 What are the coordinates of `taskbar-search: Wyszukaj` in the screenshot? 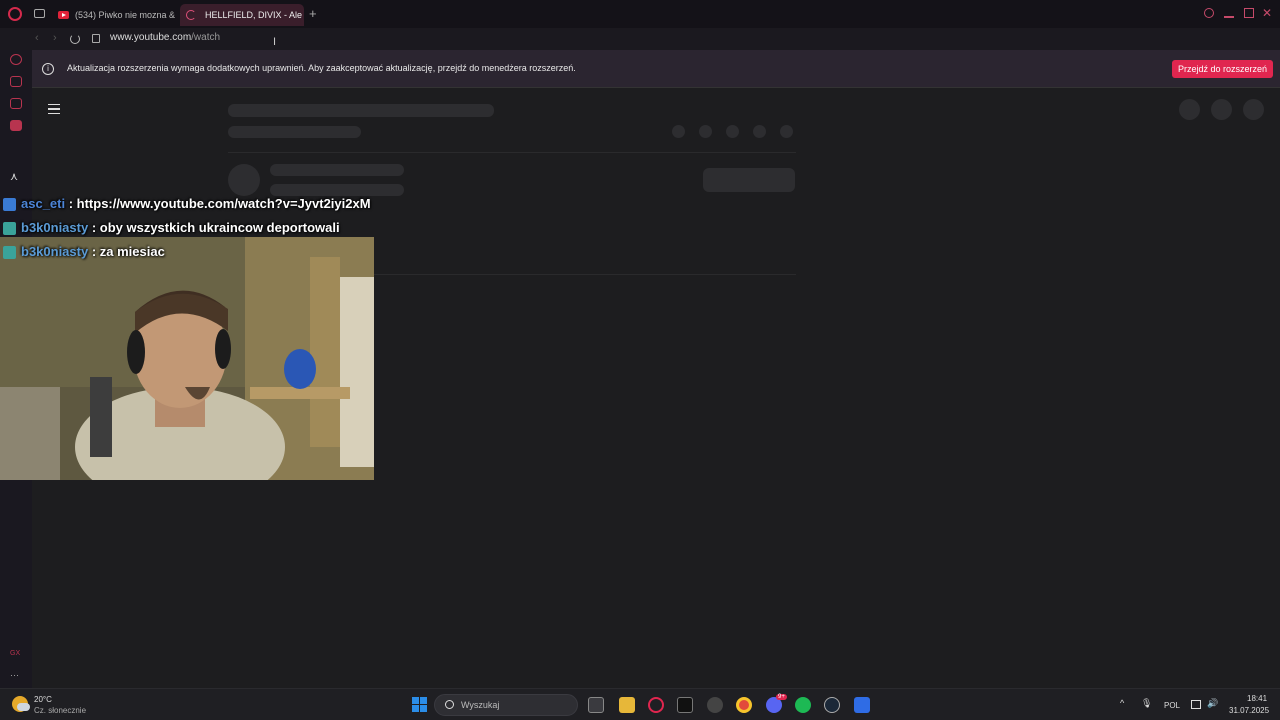 It's located at (506, 705).